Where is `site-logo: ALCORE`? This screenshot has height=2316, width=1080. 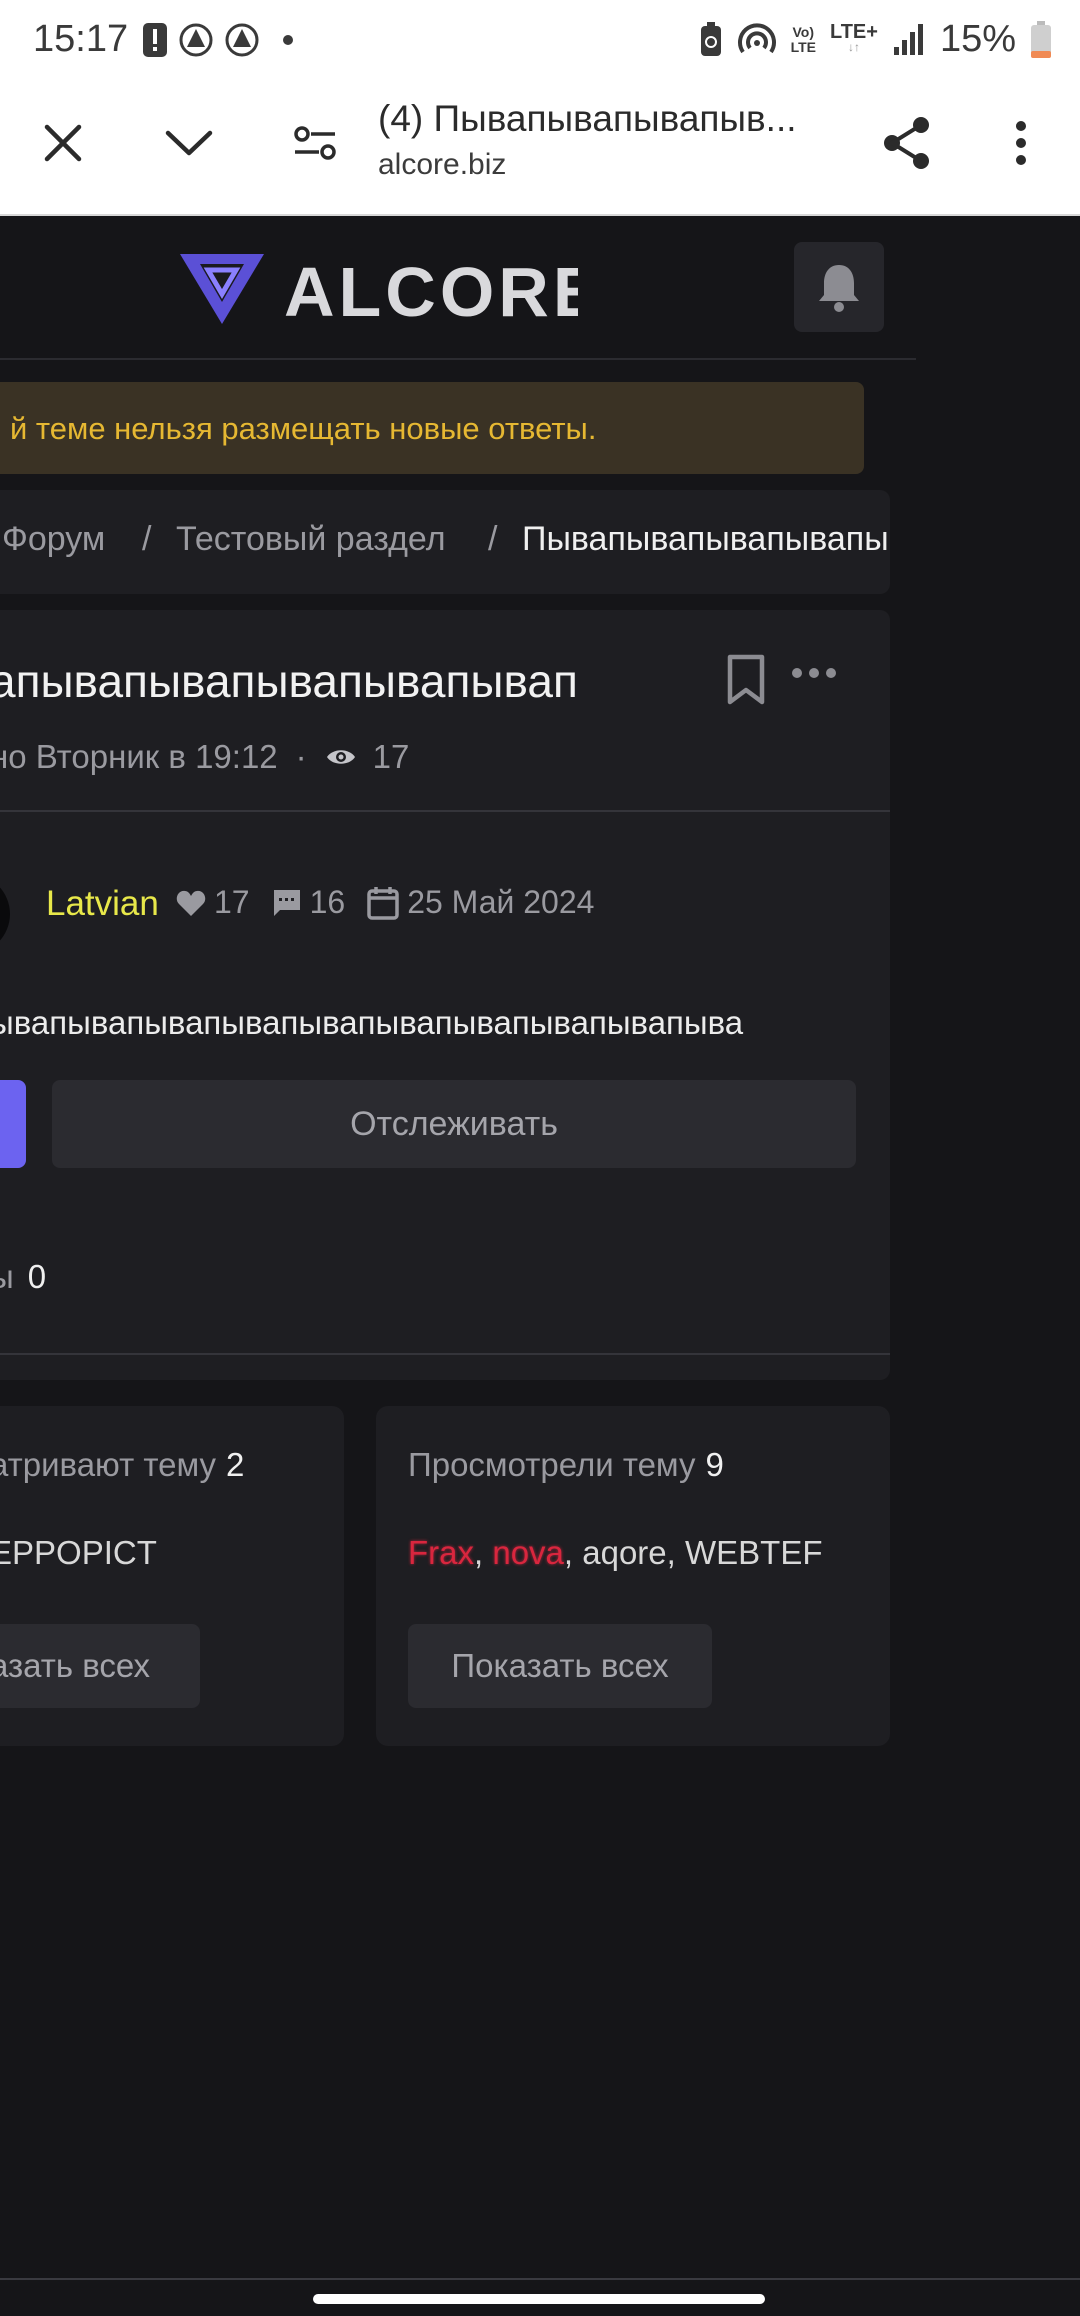 site-logo: ALCORE is located at coordinates (389, 290).